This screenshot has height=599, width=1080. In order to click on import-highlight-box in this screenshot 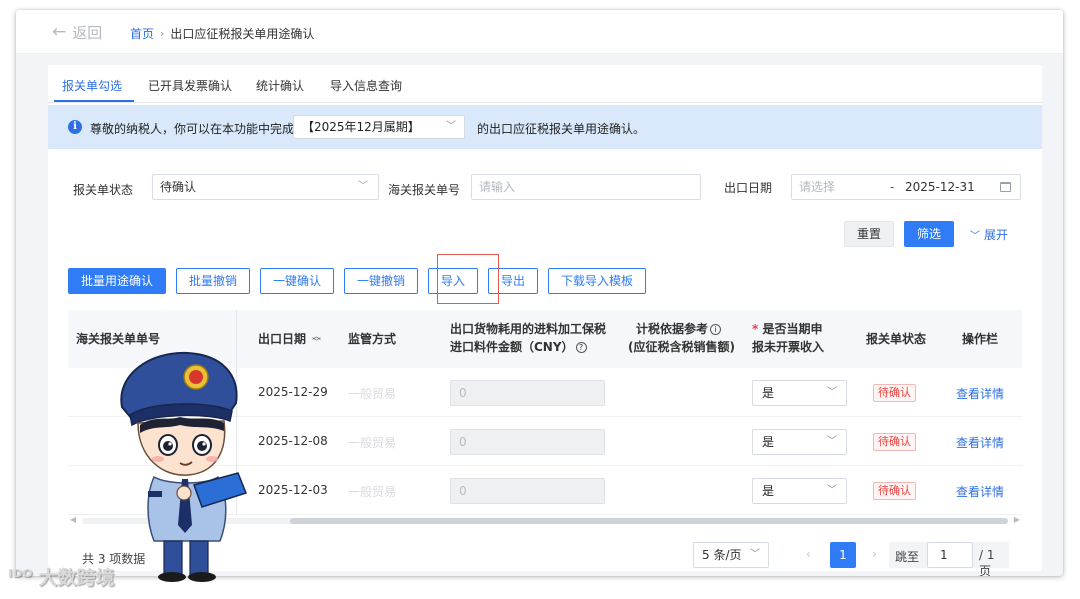, I will do `click(468, 279)`.